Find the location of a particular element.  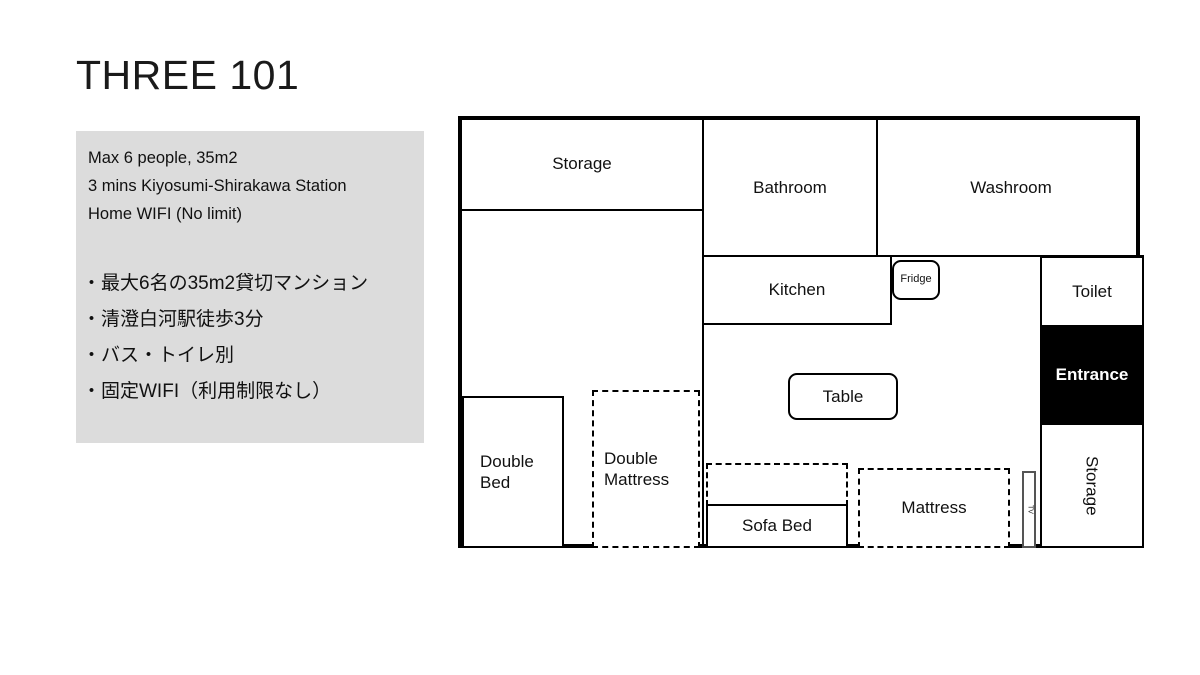

furniture-mattress: Mattress is located at coordinates (934, 508).